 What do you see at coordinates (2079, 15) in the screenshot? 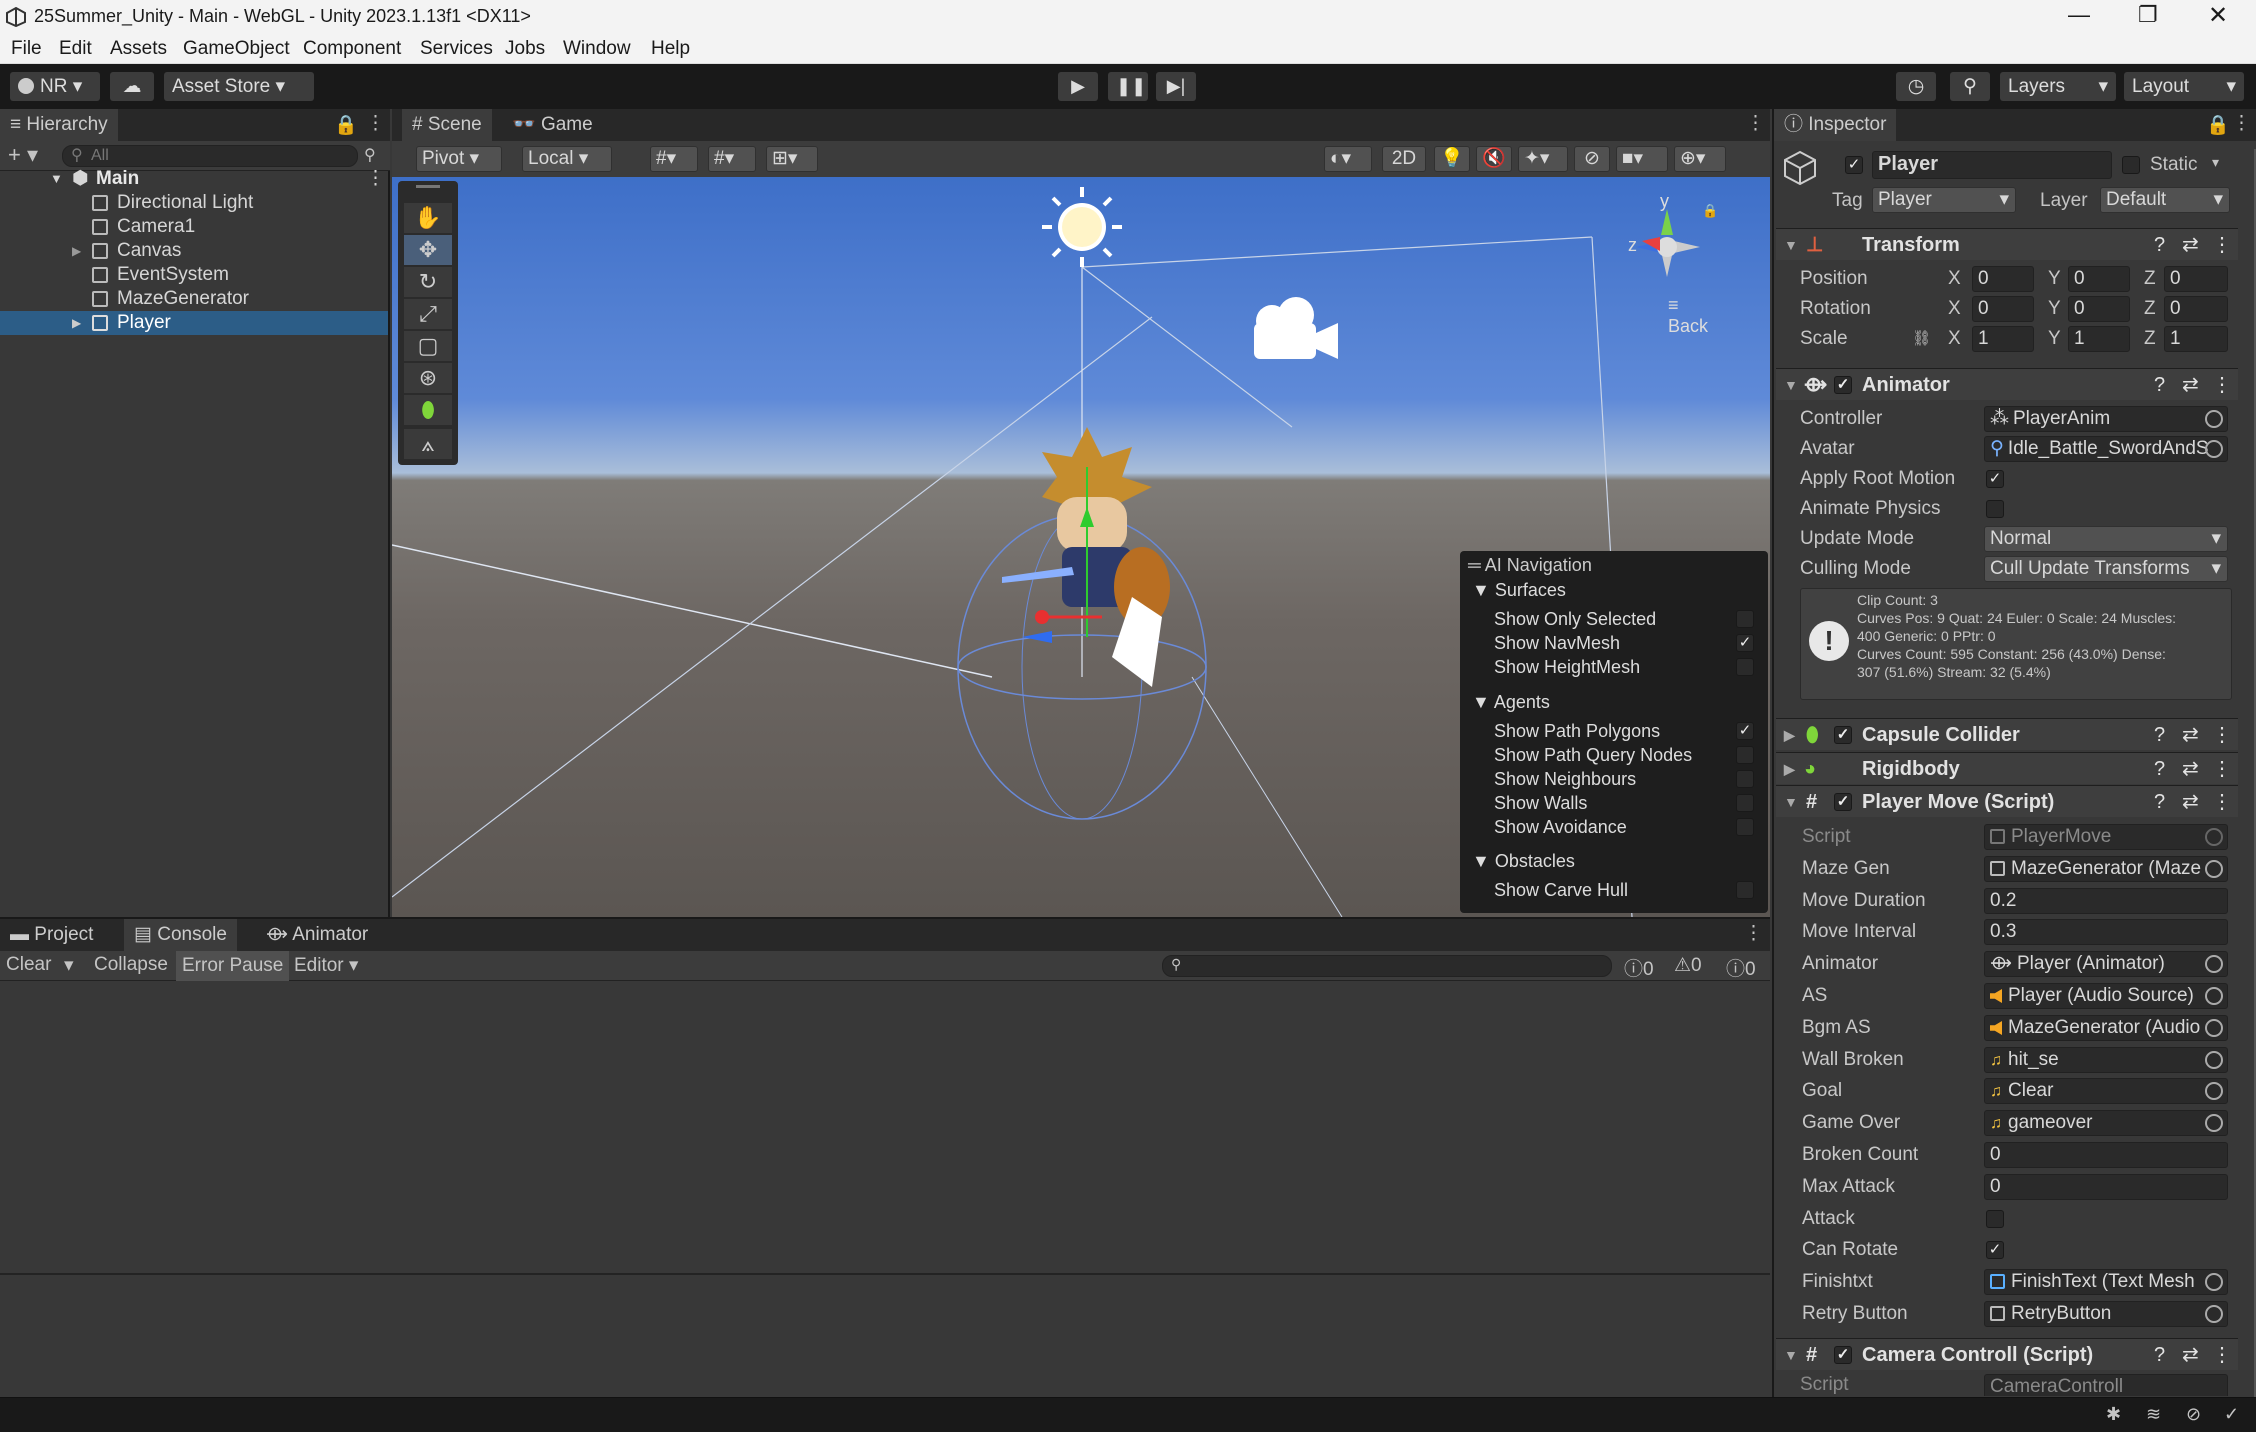
I see `minimize-button: —` at bounding box center [2079, 15].